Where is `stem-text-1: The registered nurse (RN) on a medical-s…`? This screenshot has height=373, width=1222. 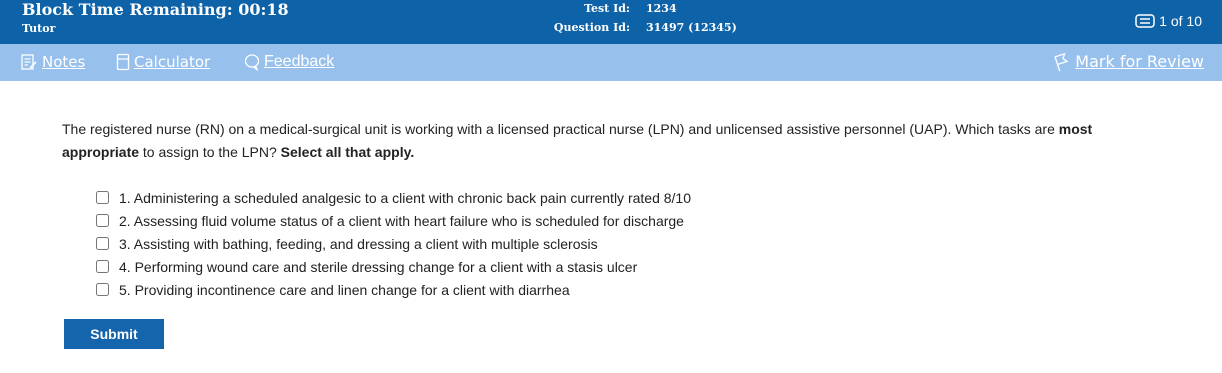 stem-text-1: The registered nurse (RN) on a medical-s… is located at coordinates (560, 129).